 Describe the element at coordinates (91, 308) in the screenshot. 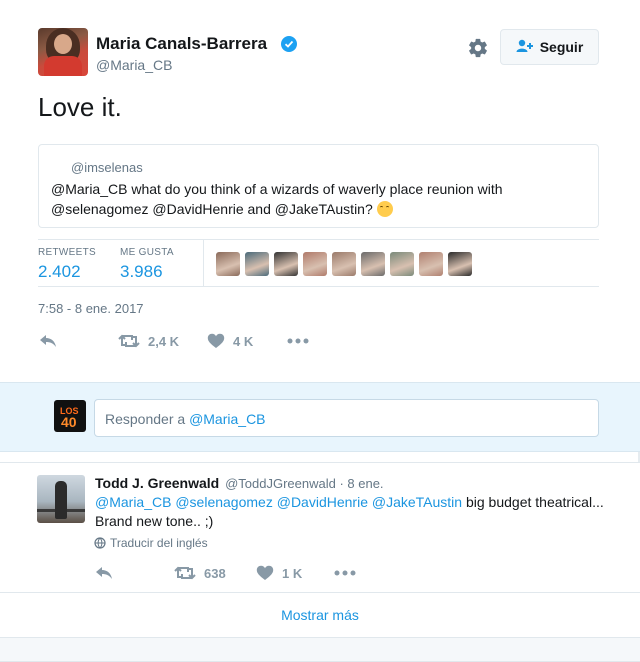

I see `tweet-timestamp: 7:58 - 8 ene. 2017` at that location.